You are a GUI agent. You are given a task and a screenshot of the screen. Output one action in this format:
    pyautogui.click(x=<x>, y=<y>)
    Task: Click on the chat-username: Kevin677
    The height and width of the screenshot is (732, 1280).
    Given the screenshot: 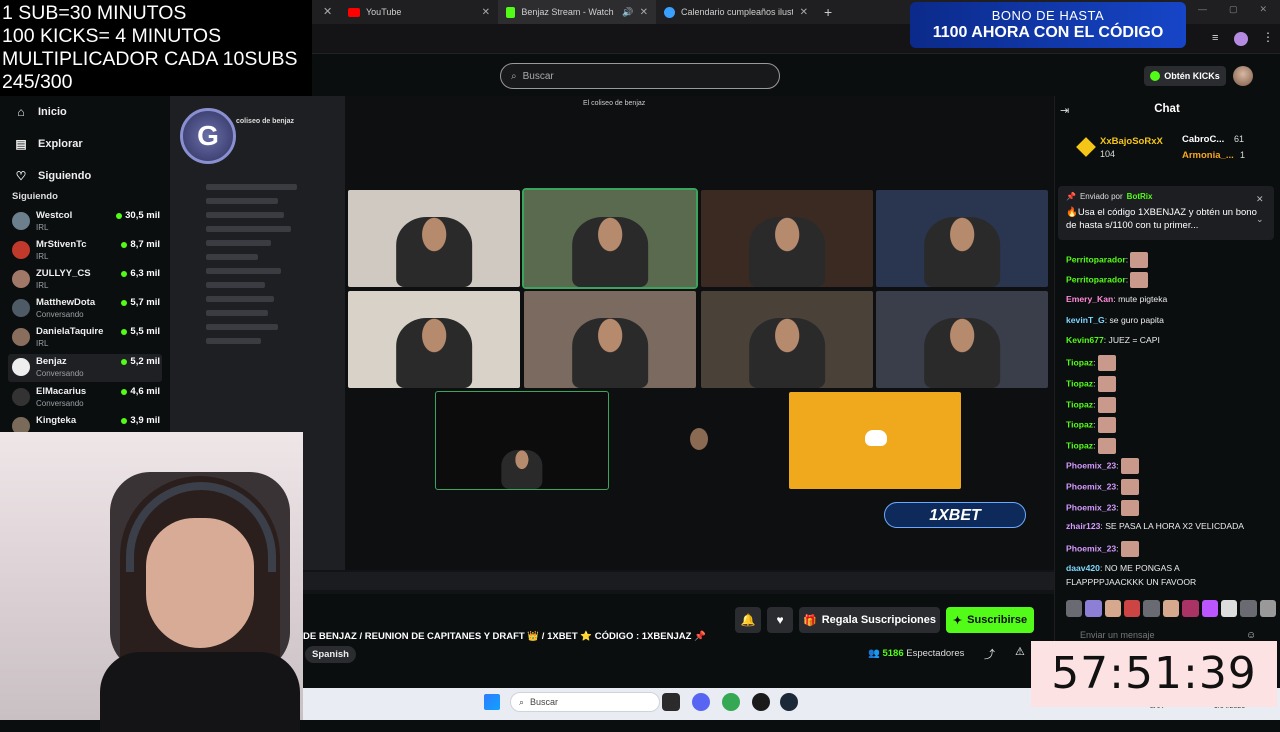 What is the action you would take?
    pyautogui.click(x=1085, y=340)
    